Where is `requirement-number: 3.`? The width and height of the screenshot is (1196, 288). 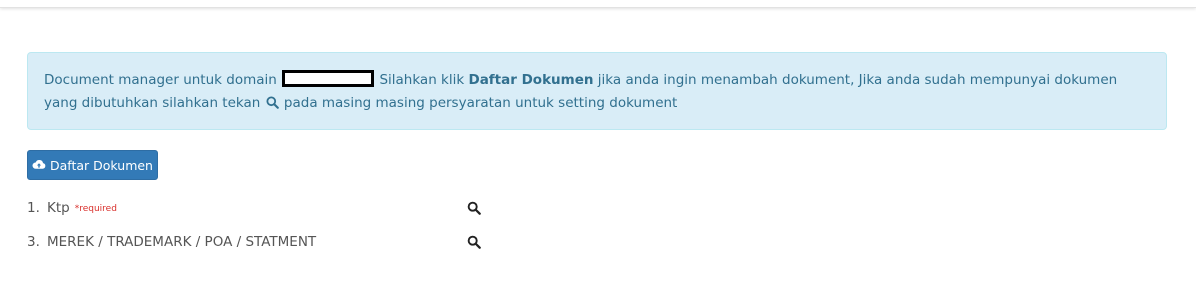
requirement-number: 3. is located at coordinates (33, 242).